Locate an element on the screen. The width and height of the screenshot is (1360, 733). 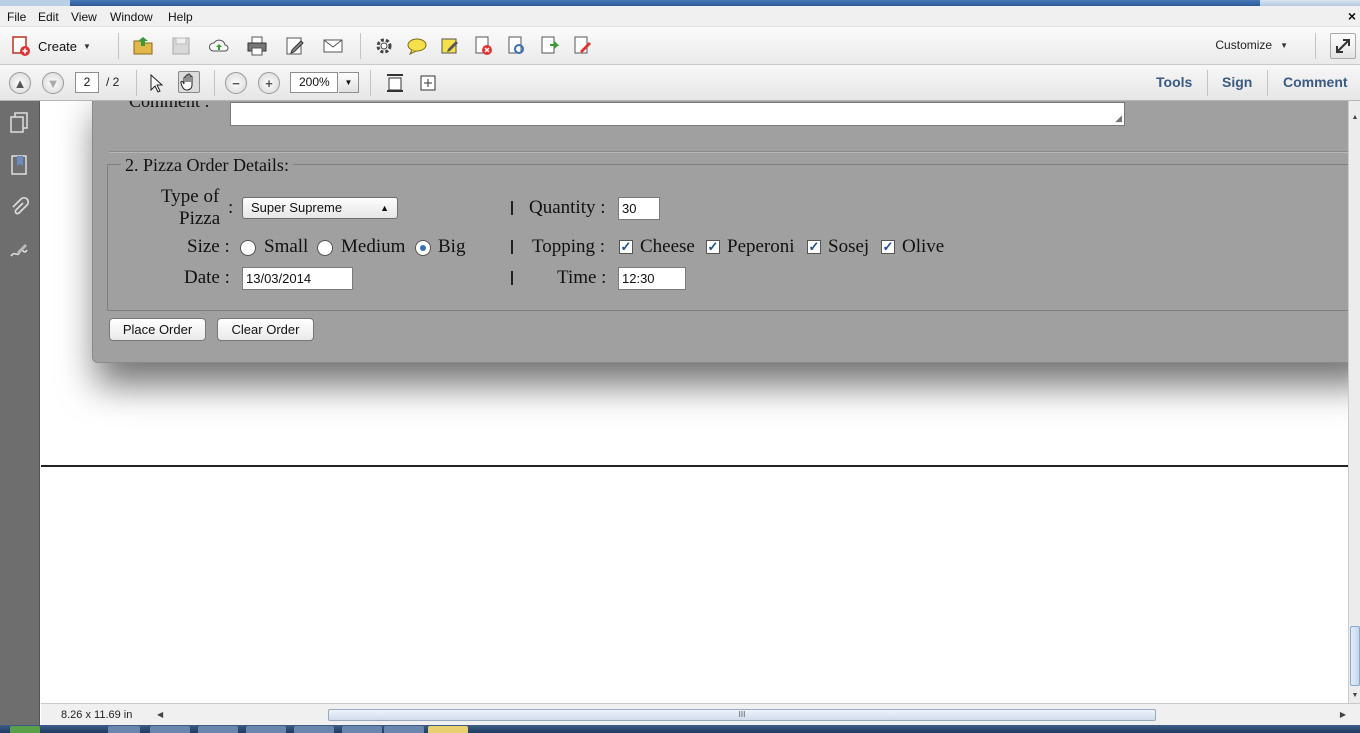
size-small-radio is located at coordinates (248, 248).